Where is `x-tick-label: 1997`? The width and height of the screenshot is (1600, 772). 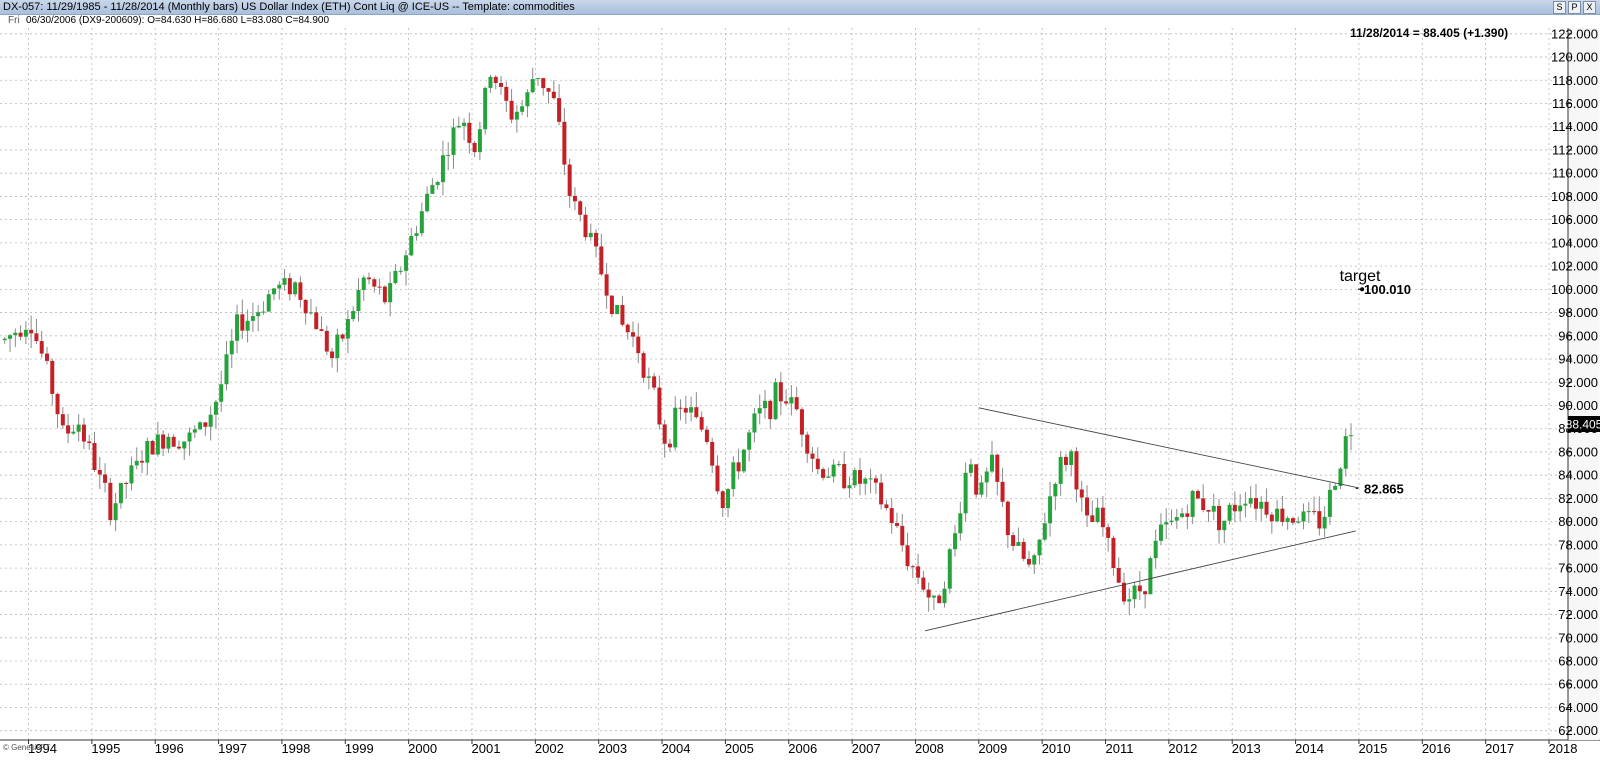 x-tick-label: 1997 is located at coordinates (232, 748).